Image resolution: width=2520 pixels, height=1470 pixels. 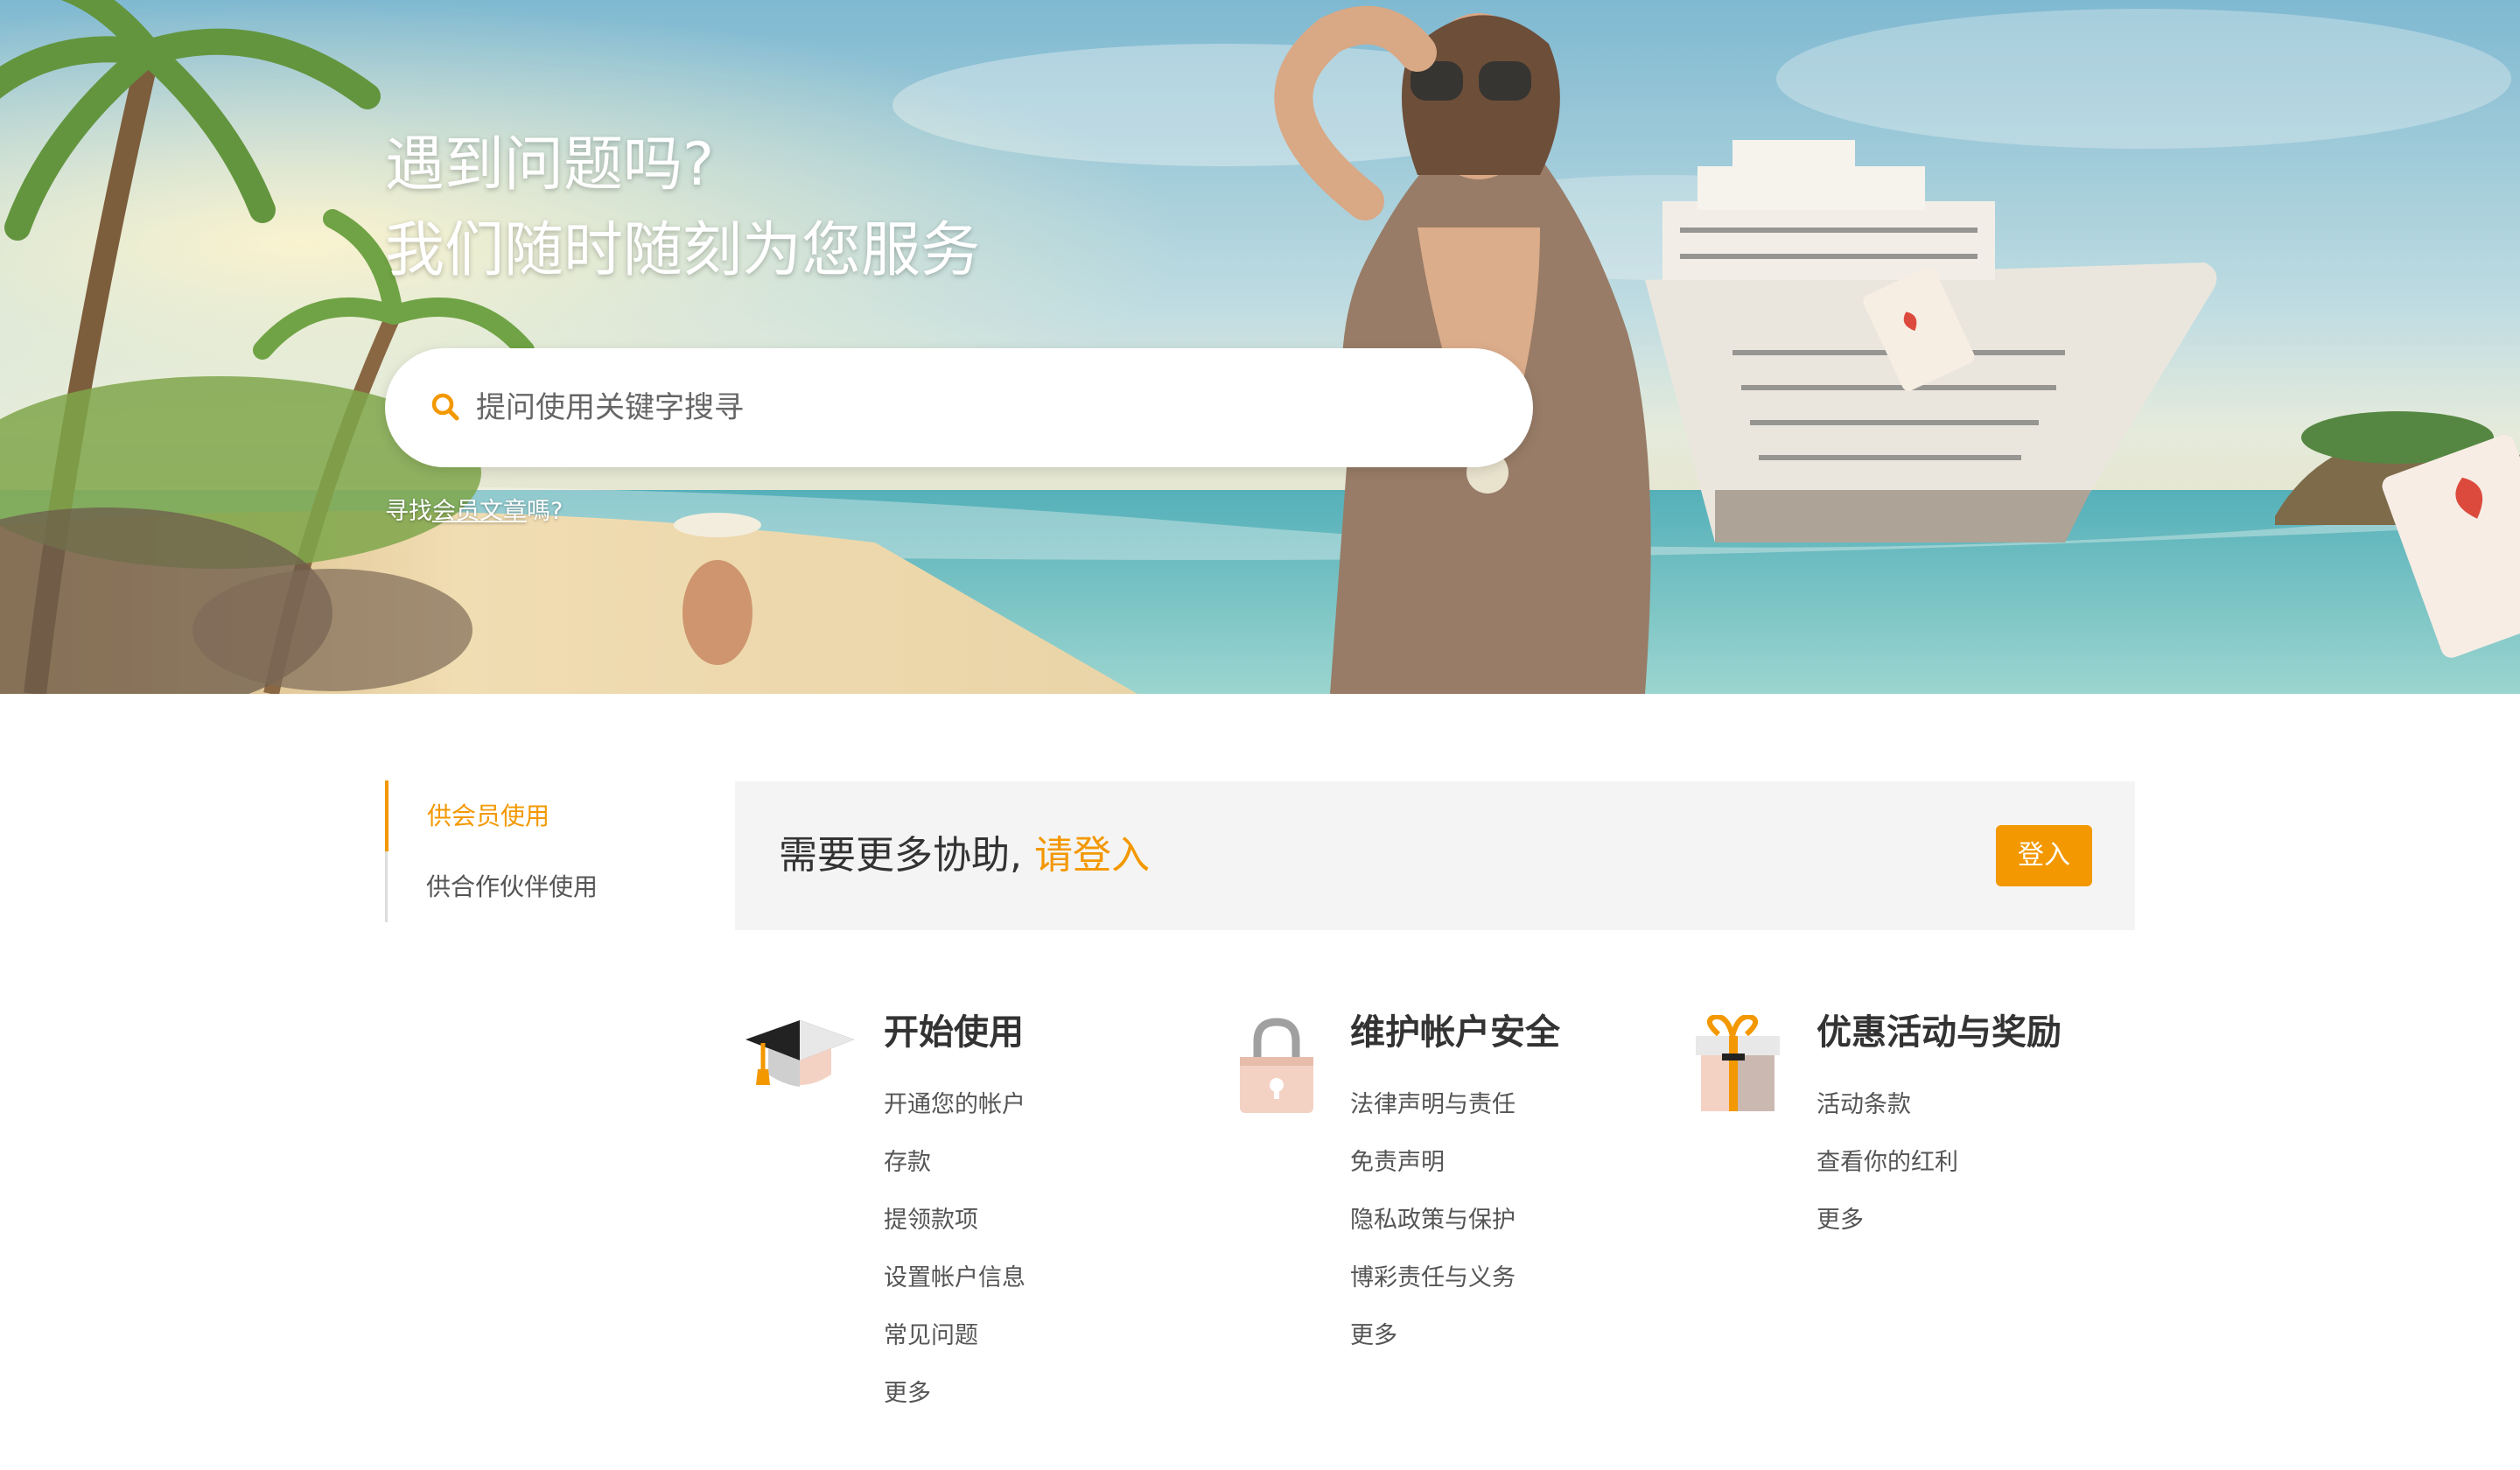 I want to click on category-link: 设置帐户信息, so click(x=955, y=1278).